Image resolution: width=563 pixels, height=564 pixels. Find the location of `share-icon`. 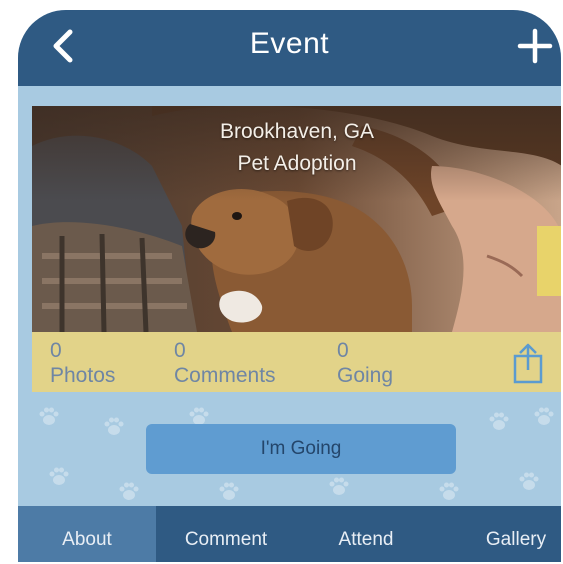

share-icon is located at coordinates (528, 363).